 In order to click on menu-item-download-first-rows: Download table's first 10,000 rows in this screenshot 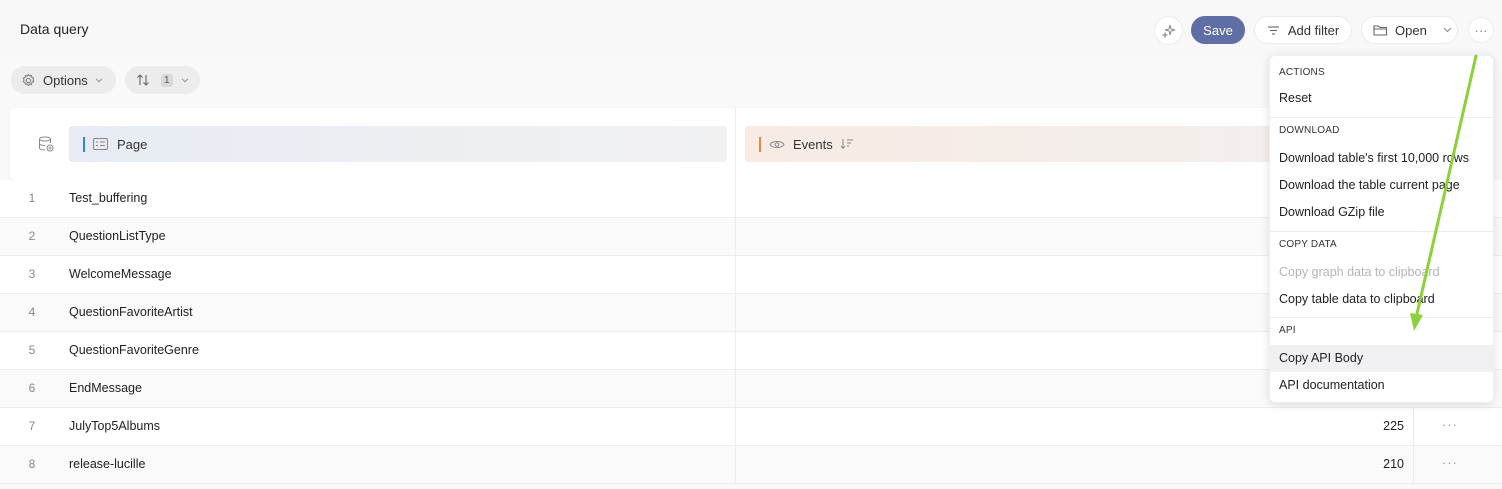, I will do `click(1382, 158)`.